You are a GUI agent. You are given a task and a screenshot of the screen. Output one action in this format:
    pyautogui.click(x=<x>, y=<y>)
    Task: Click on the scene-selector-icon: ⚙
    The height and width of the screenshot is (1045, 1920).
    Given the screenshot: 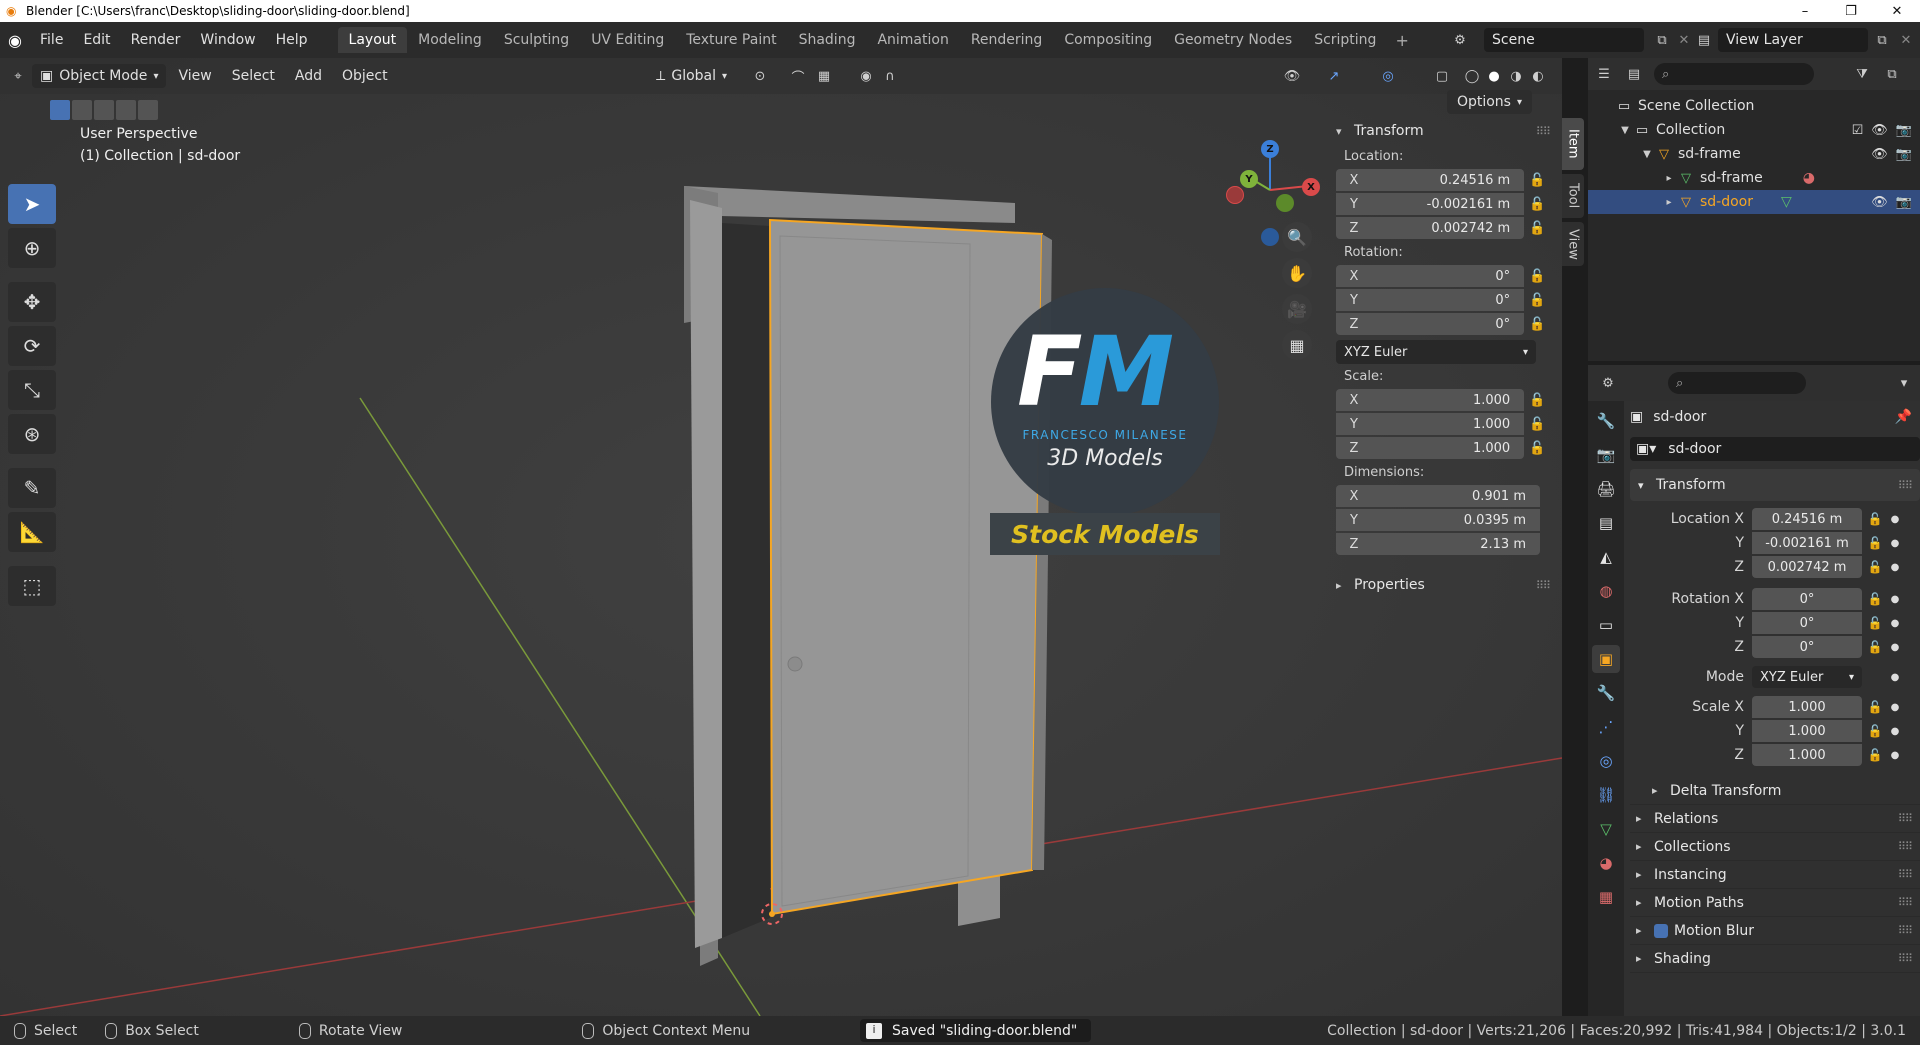 What is the action you would take?
    pyautogui.click(x=1460, y=40)
    